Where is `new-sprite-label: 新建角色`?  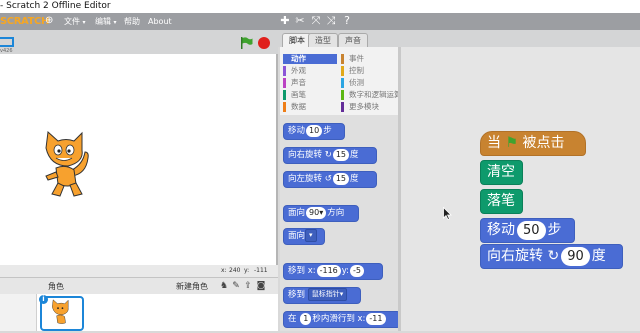
new-sprite-label: 新建角色 is located at coordinates (192, 286).